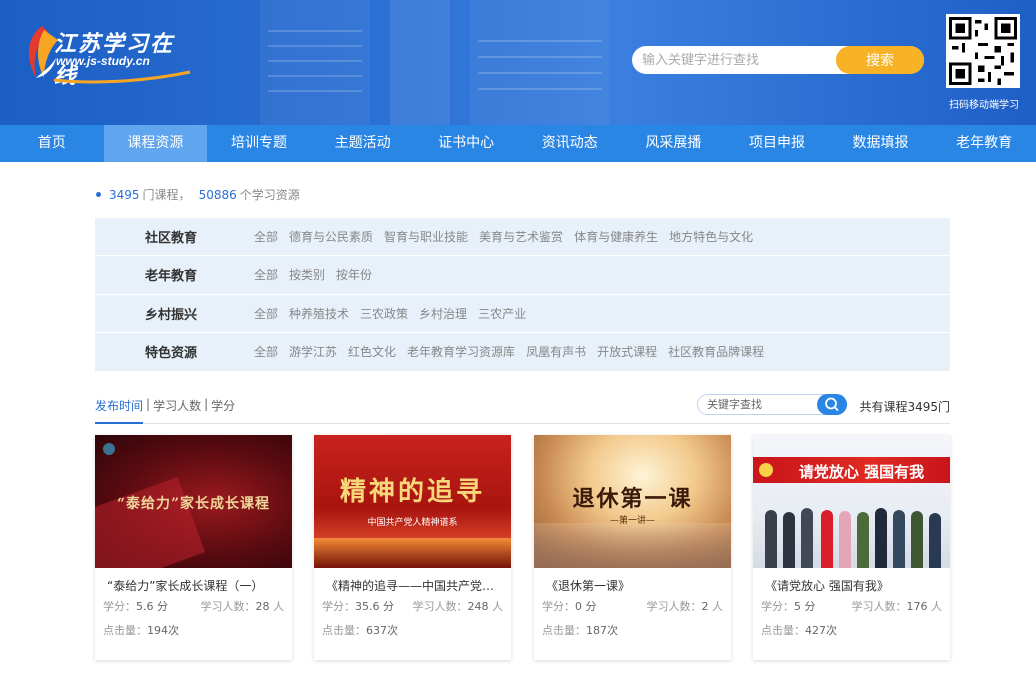 The width and height of the screenshot is (1036, 678). What do you see at coordinates (904, 407) in the screenshot?
I see `total-courses: 共有课程3495门` at bounding box center [904, 407].